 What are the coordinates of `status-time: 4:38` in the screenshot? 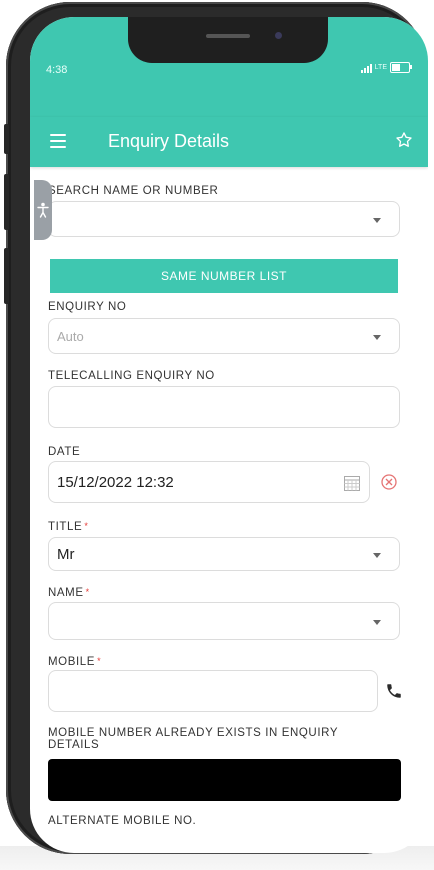 It's located at (57, 70).